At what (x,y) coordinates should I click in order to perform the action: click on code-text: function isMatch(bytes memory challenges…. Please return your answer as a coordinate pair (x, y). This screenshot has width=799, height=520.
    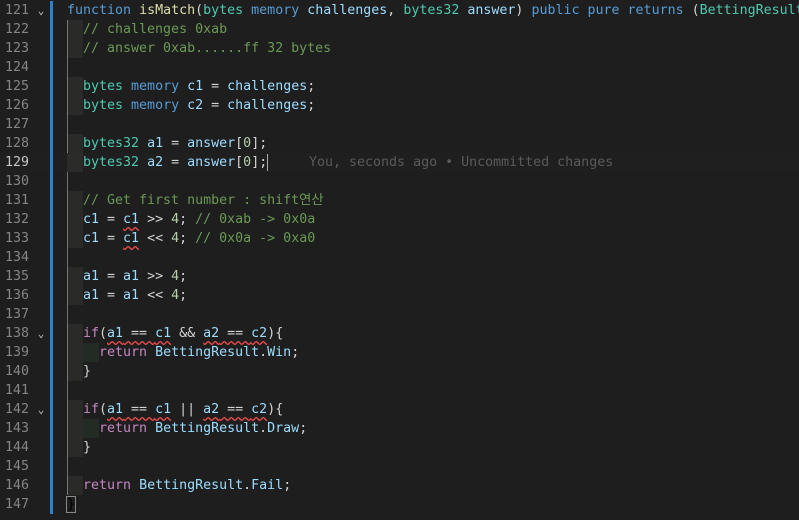
    Looking at the image, I should click on (433, 10).